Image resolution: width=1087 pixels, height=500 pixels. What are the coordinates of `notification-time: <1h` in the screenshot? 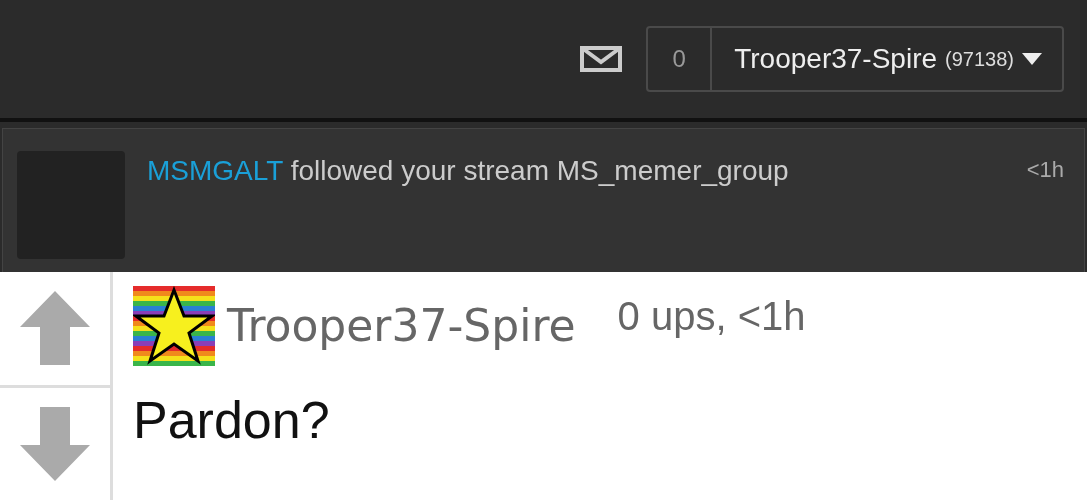 It's located at (1045, 170).